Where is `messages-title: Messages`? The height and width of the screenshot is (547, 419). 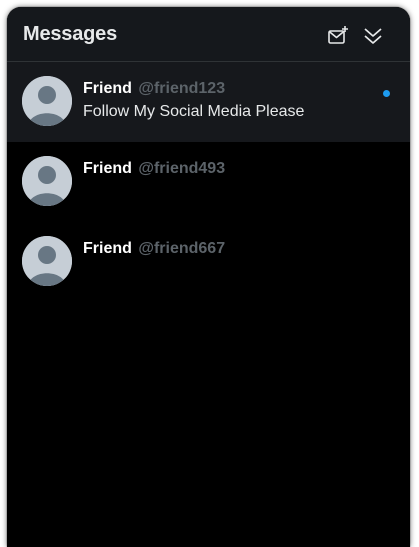 messages-title: Messages is located at coordinates (70, 34).